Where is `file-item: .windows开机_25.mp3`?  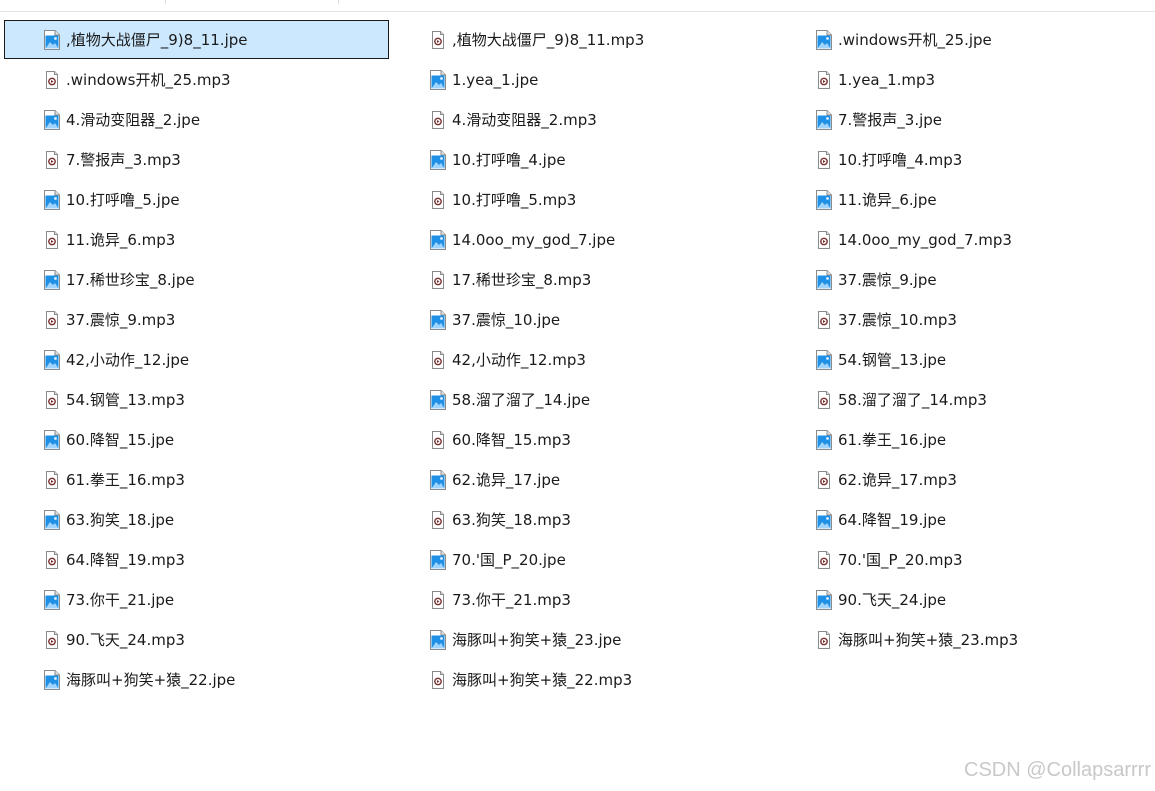
file-item: .windows开机_25.mp3 is located at coordinates (197, 80).